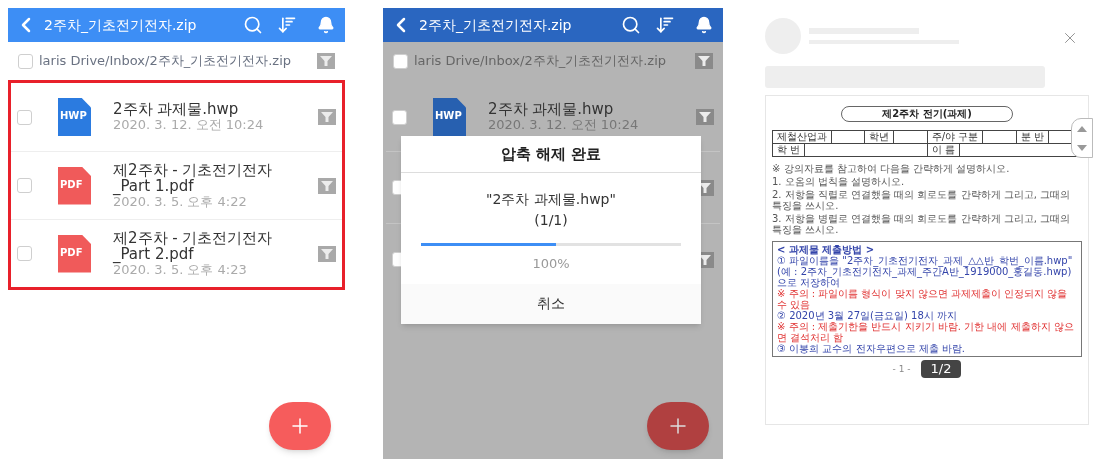 The width and height of the screenshot is (1093, 459). What do you see at coordinates (551, 264) in the screenshot?
I see `progress-percent: 100%` at bounding box center [551, 264].